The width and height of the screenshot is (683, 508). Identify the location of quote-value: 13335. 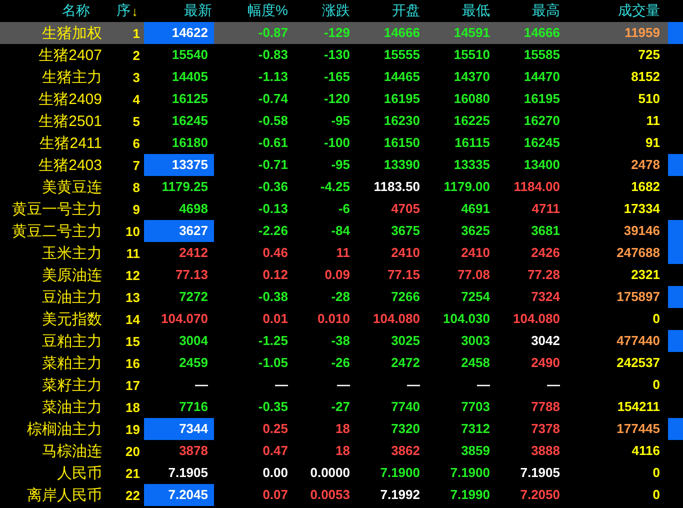
(472, 165).